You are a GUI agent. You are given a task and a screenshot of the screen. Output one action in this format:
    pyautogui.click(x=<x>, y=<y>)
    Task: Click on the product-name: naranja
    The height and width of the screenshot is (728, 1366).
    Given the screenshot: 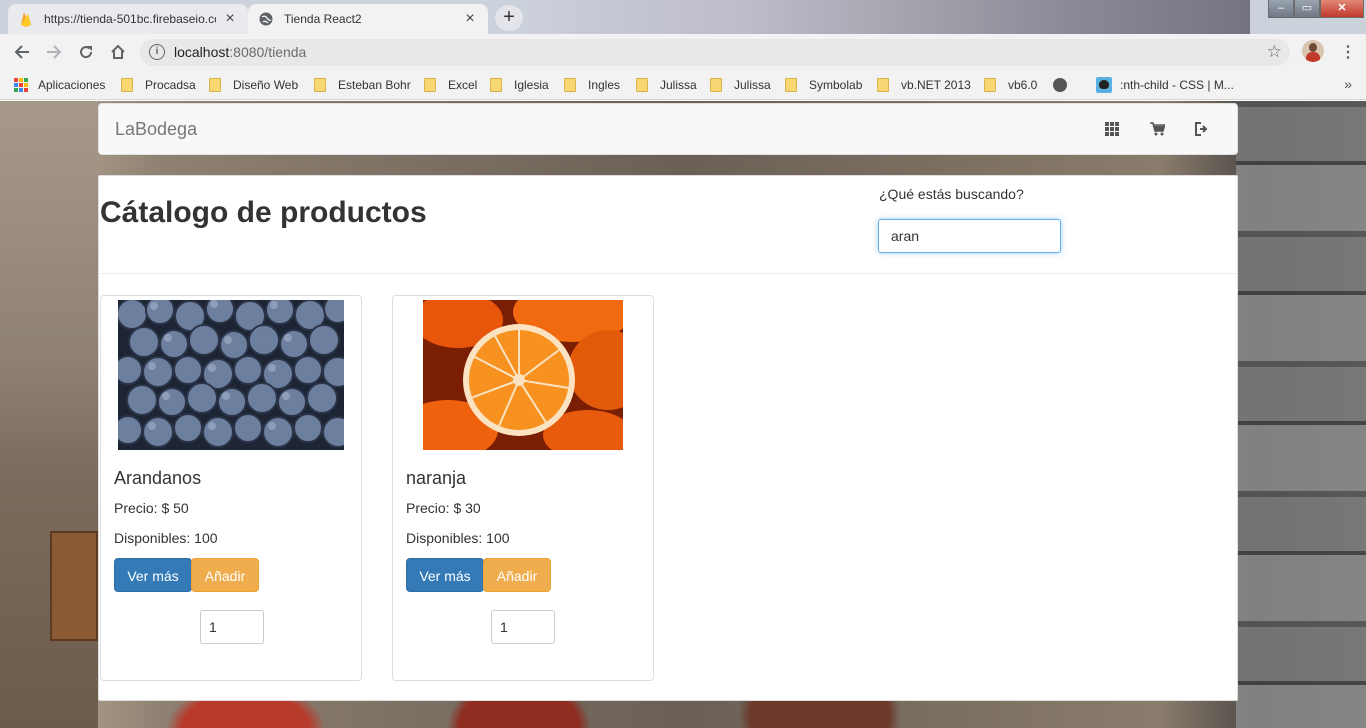 What is the action you would take?
    pyautogui.click(x=436, y=478)
    